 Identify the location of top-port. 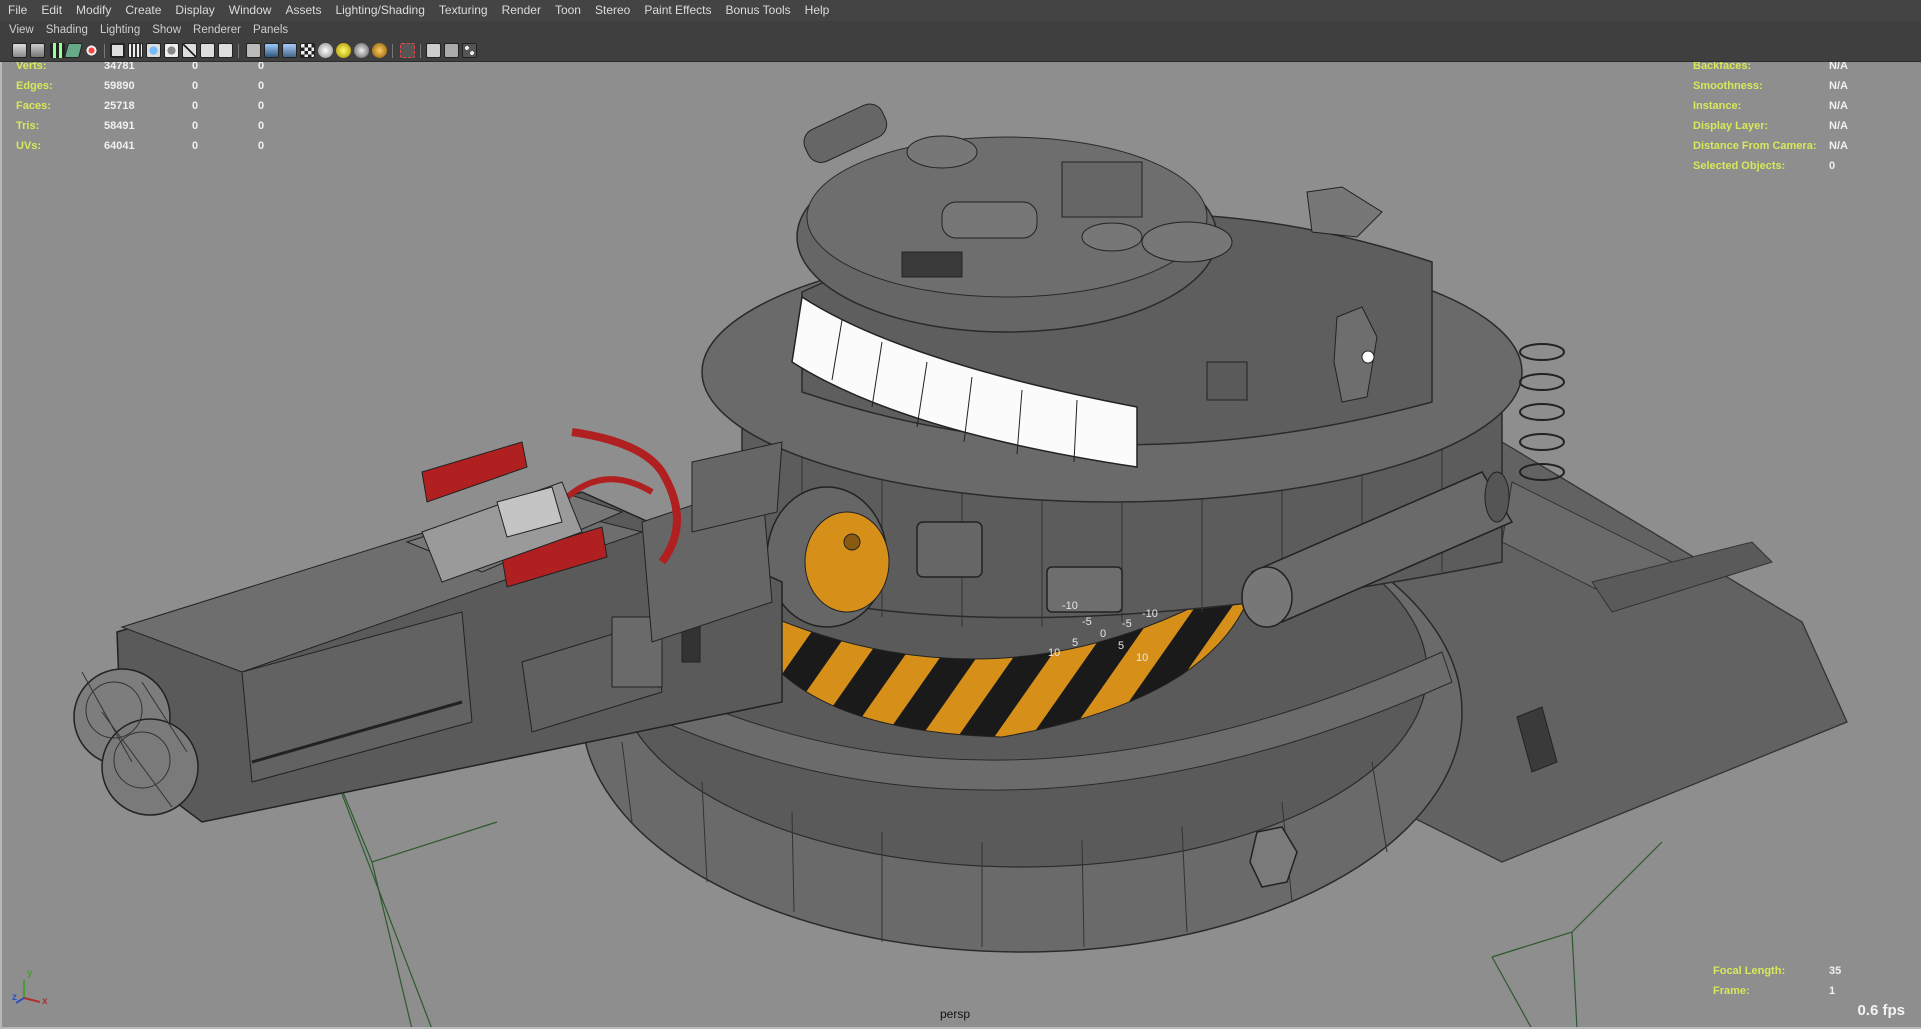
(1187, 242).